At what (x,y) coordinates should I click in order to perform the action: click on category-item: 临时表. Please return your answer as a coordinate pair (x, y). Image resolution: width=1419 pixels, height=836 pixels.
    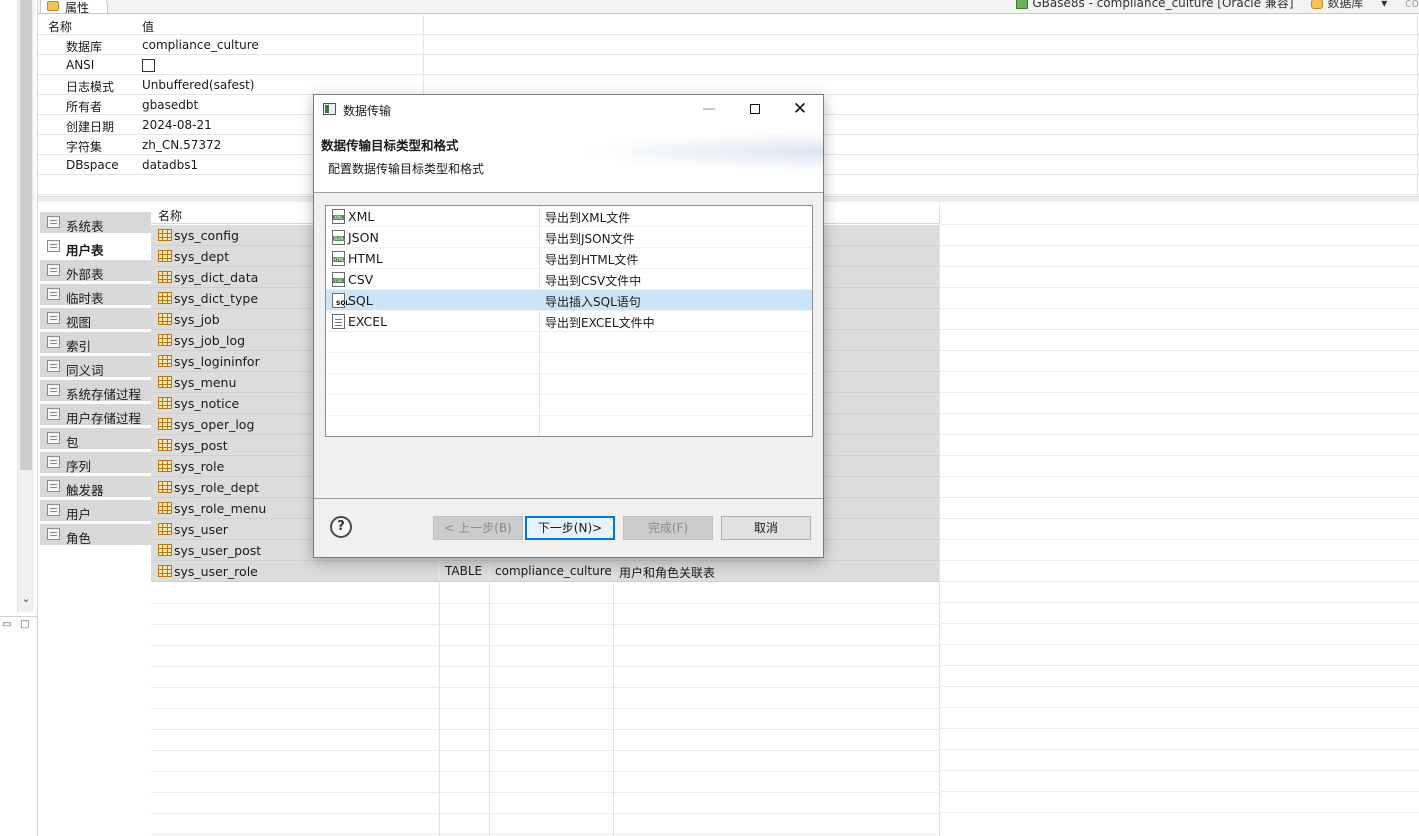
    Looking at the image, I should click on (95, 295).